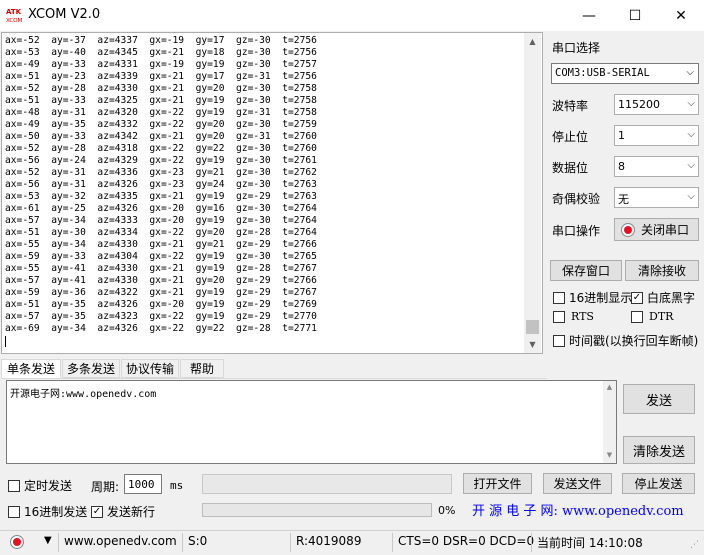 Image resolution: width=704 pixels, height=555 pixels. I want to click on white-bg-option: ✓ 白底黑字, so click(663, 297).